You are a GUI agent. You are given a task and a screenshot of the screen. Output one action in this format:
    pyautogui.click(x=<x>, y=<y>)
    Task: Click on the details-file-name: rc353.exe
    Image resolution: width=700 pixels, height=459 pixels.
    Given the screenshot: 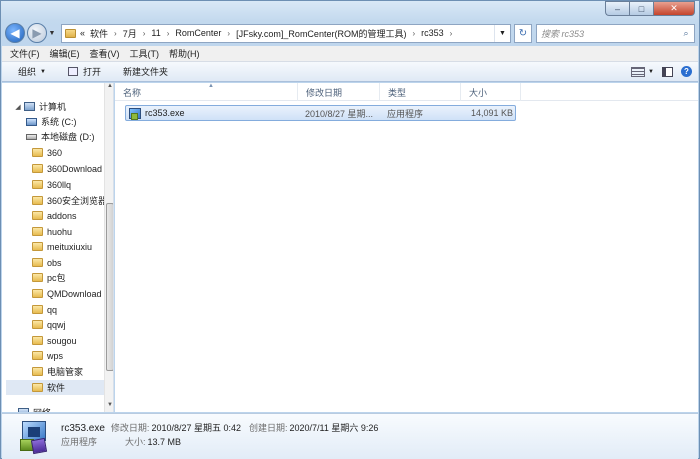 What is the action you would take?
    pyautogui.click(x=83, y=428)
    